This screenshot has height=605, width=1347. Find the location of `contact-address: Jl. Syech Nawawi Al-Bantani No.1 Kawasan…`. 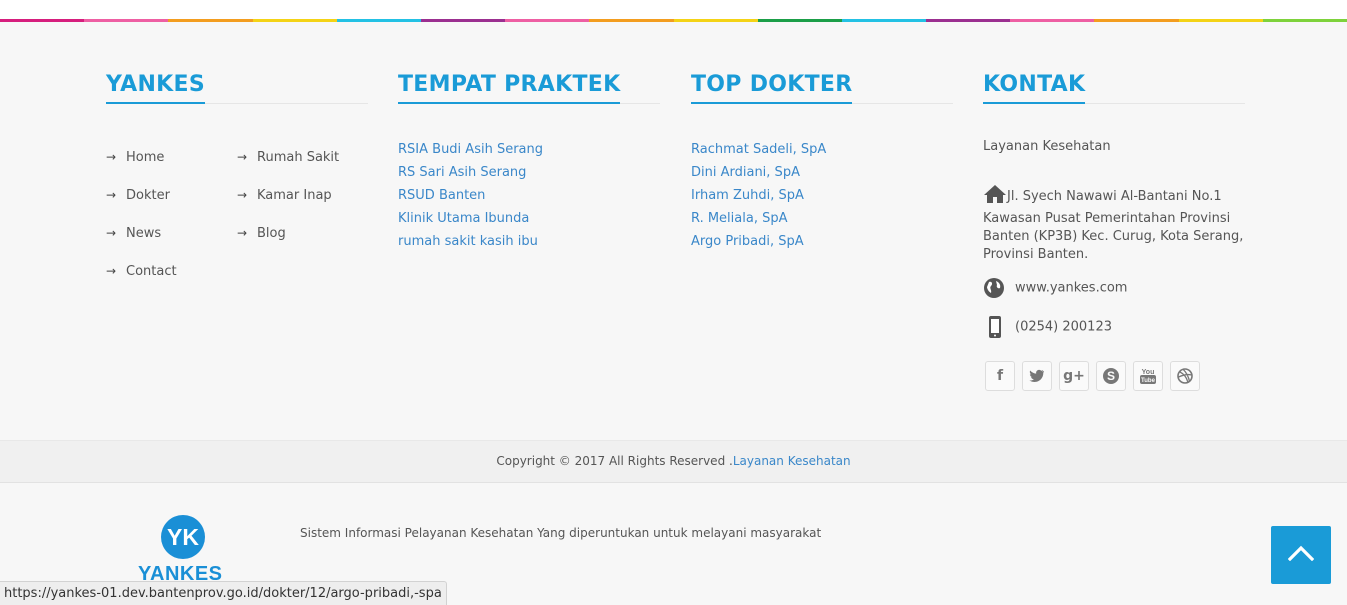

contact-address: Jl. Syech Nawawi Al-Bantani No.1 Kawasan… is located at coordinates (1114, 224).